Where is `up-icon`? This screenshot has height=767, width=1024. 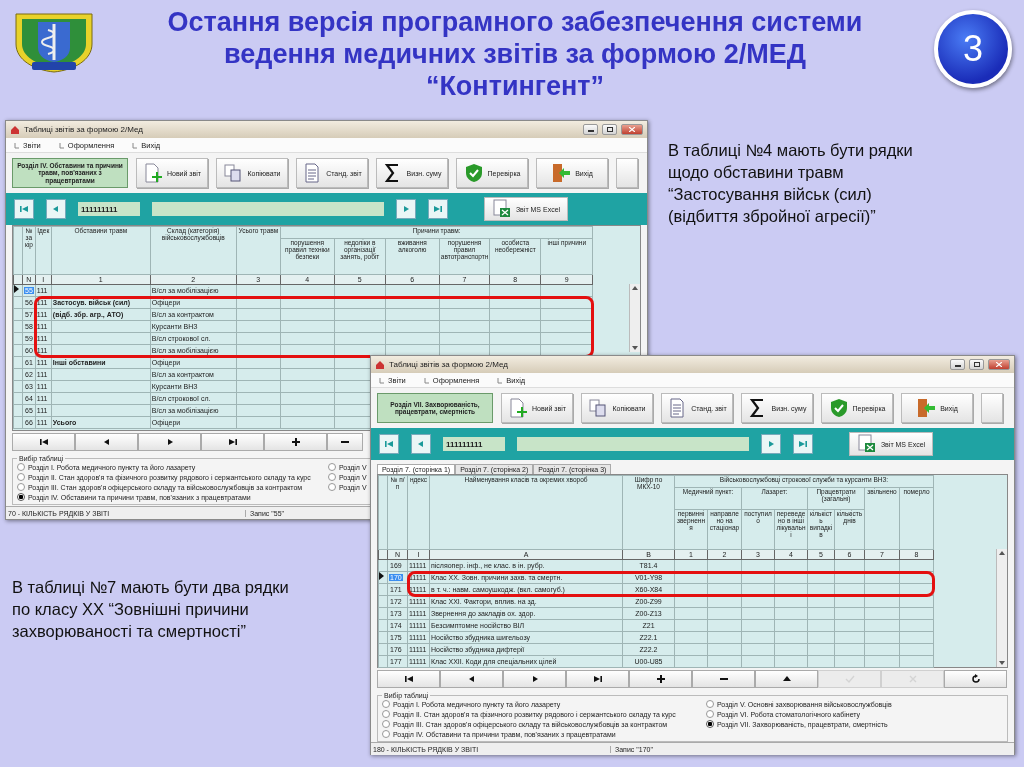
up-icon is located at coordinates (786, 679).